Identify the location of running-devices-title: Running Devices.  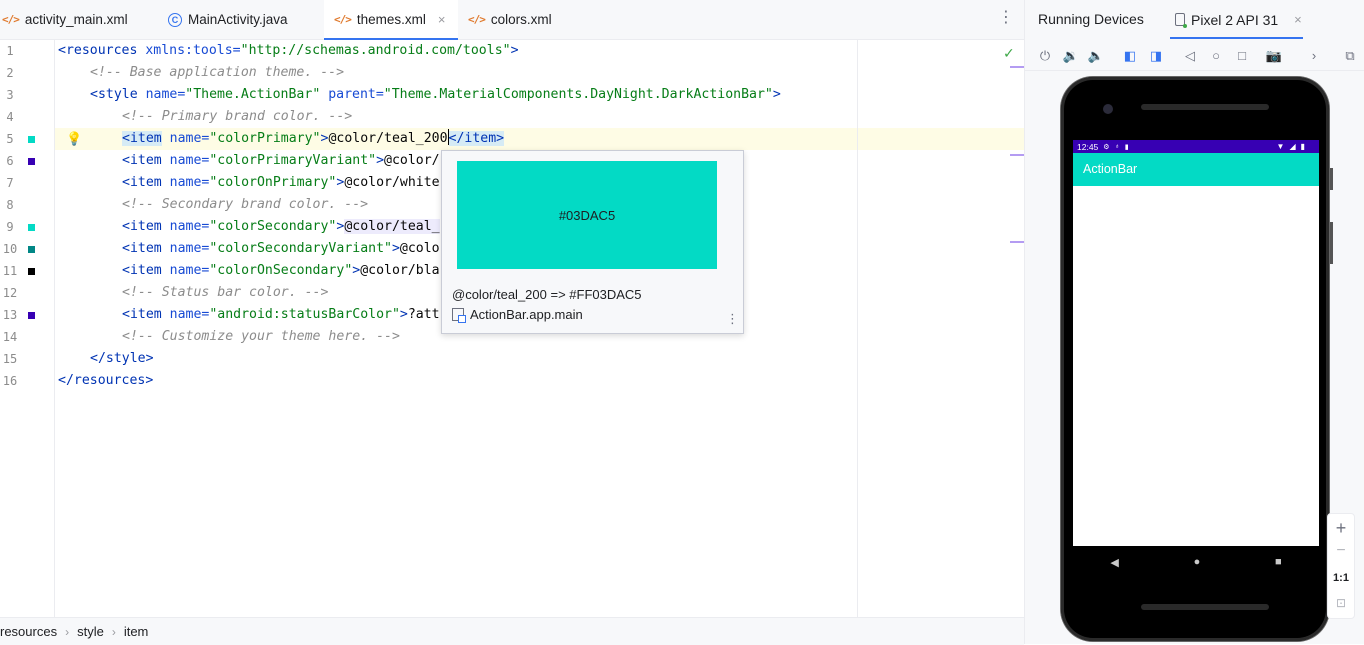
(1091, 19).